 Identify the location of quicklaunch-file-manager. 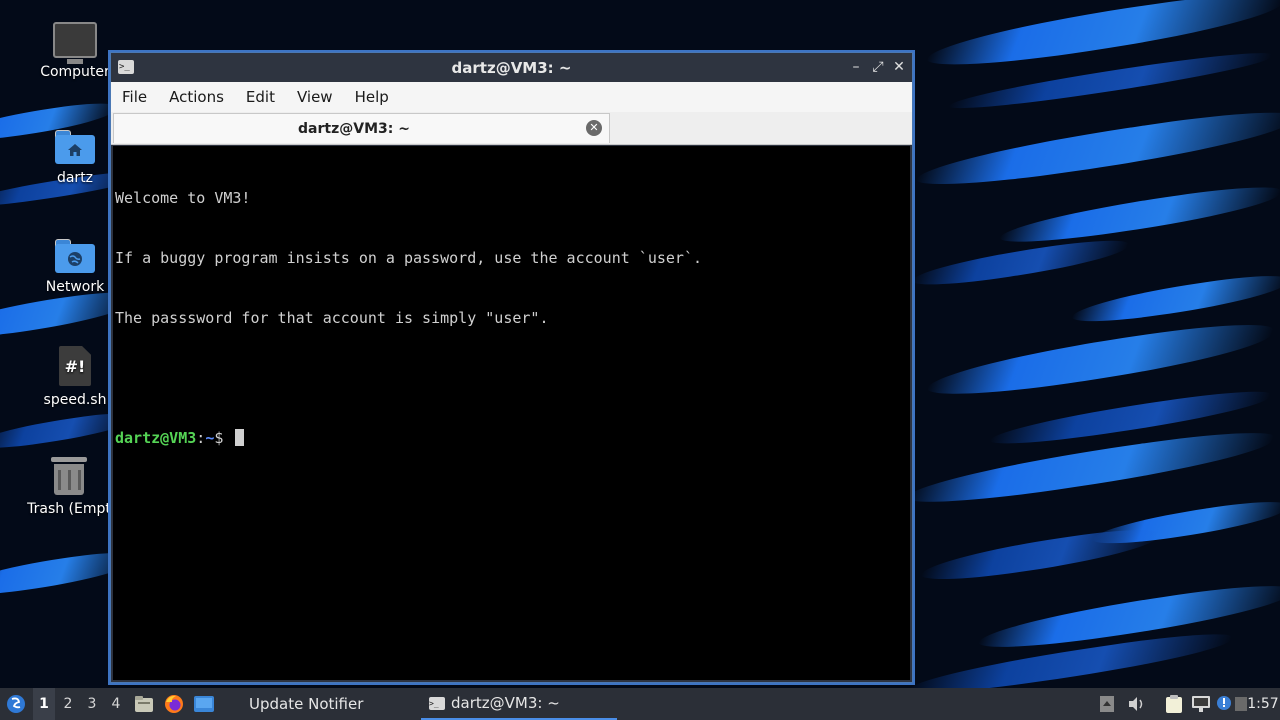
(144, 704).